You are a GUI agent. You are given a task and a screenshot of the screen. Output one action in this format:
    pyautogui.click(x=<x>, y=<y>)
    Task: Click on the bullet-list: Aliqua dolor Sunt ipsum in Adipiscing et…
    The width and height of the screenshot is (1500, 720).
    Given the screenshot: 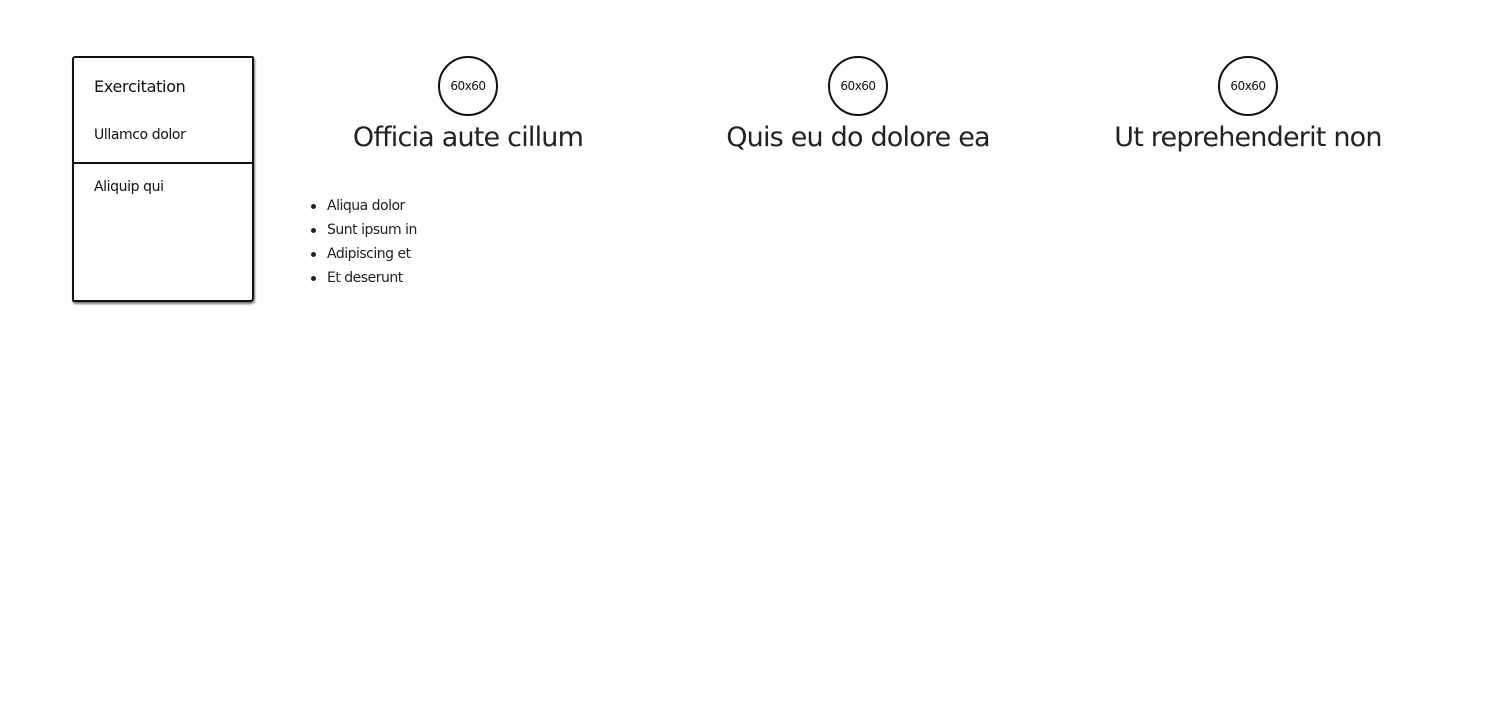 What is the action you would take?
    pyautogui.click(x=362, y=242)
    